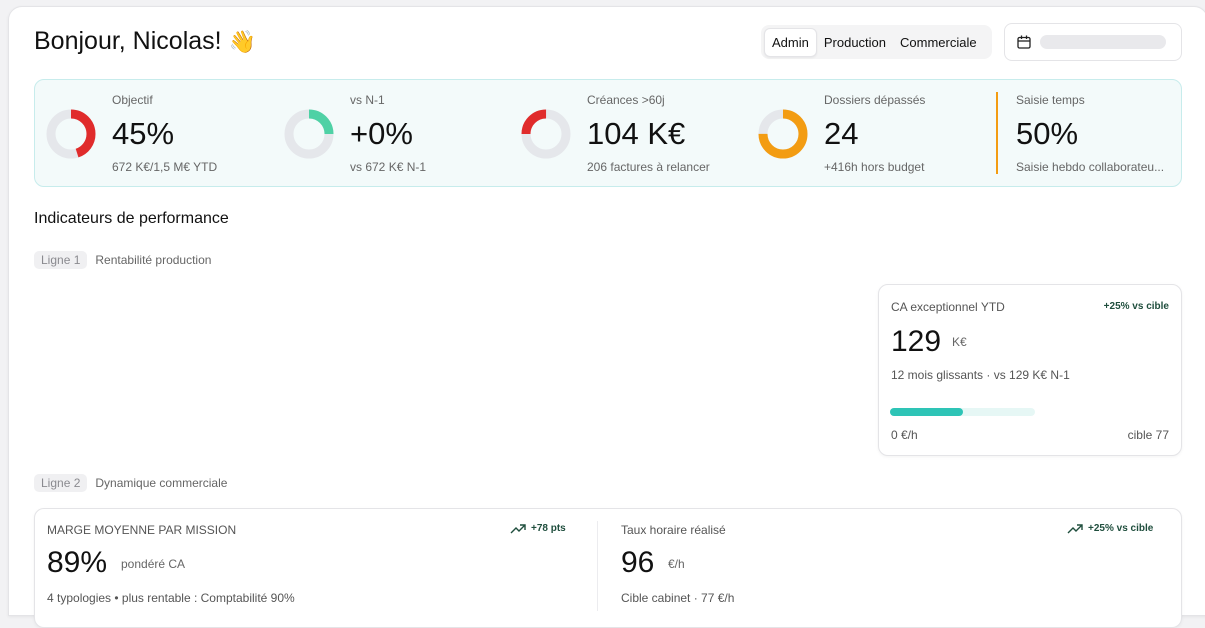 Image resolution: width=1205 pixels, height=628 pixels. I want to click on kpi-label: Créances >60j, so click(626, 100).